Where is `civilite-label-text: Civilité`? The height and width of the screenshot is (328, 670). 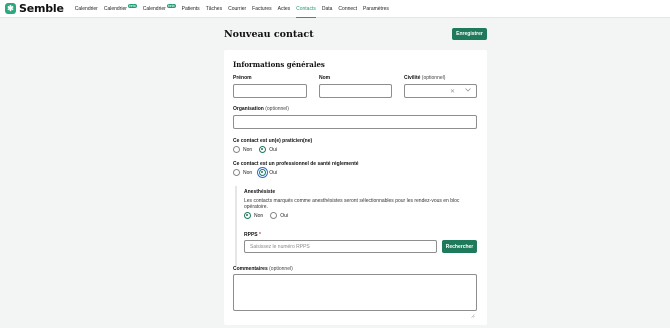
civilite-label-text: Civilité is located at coordinates (412, 78).